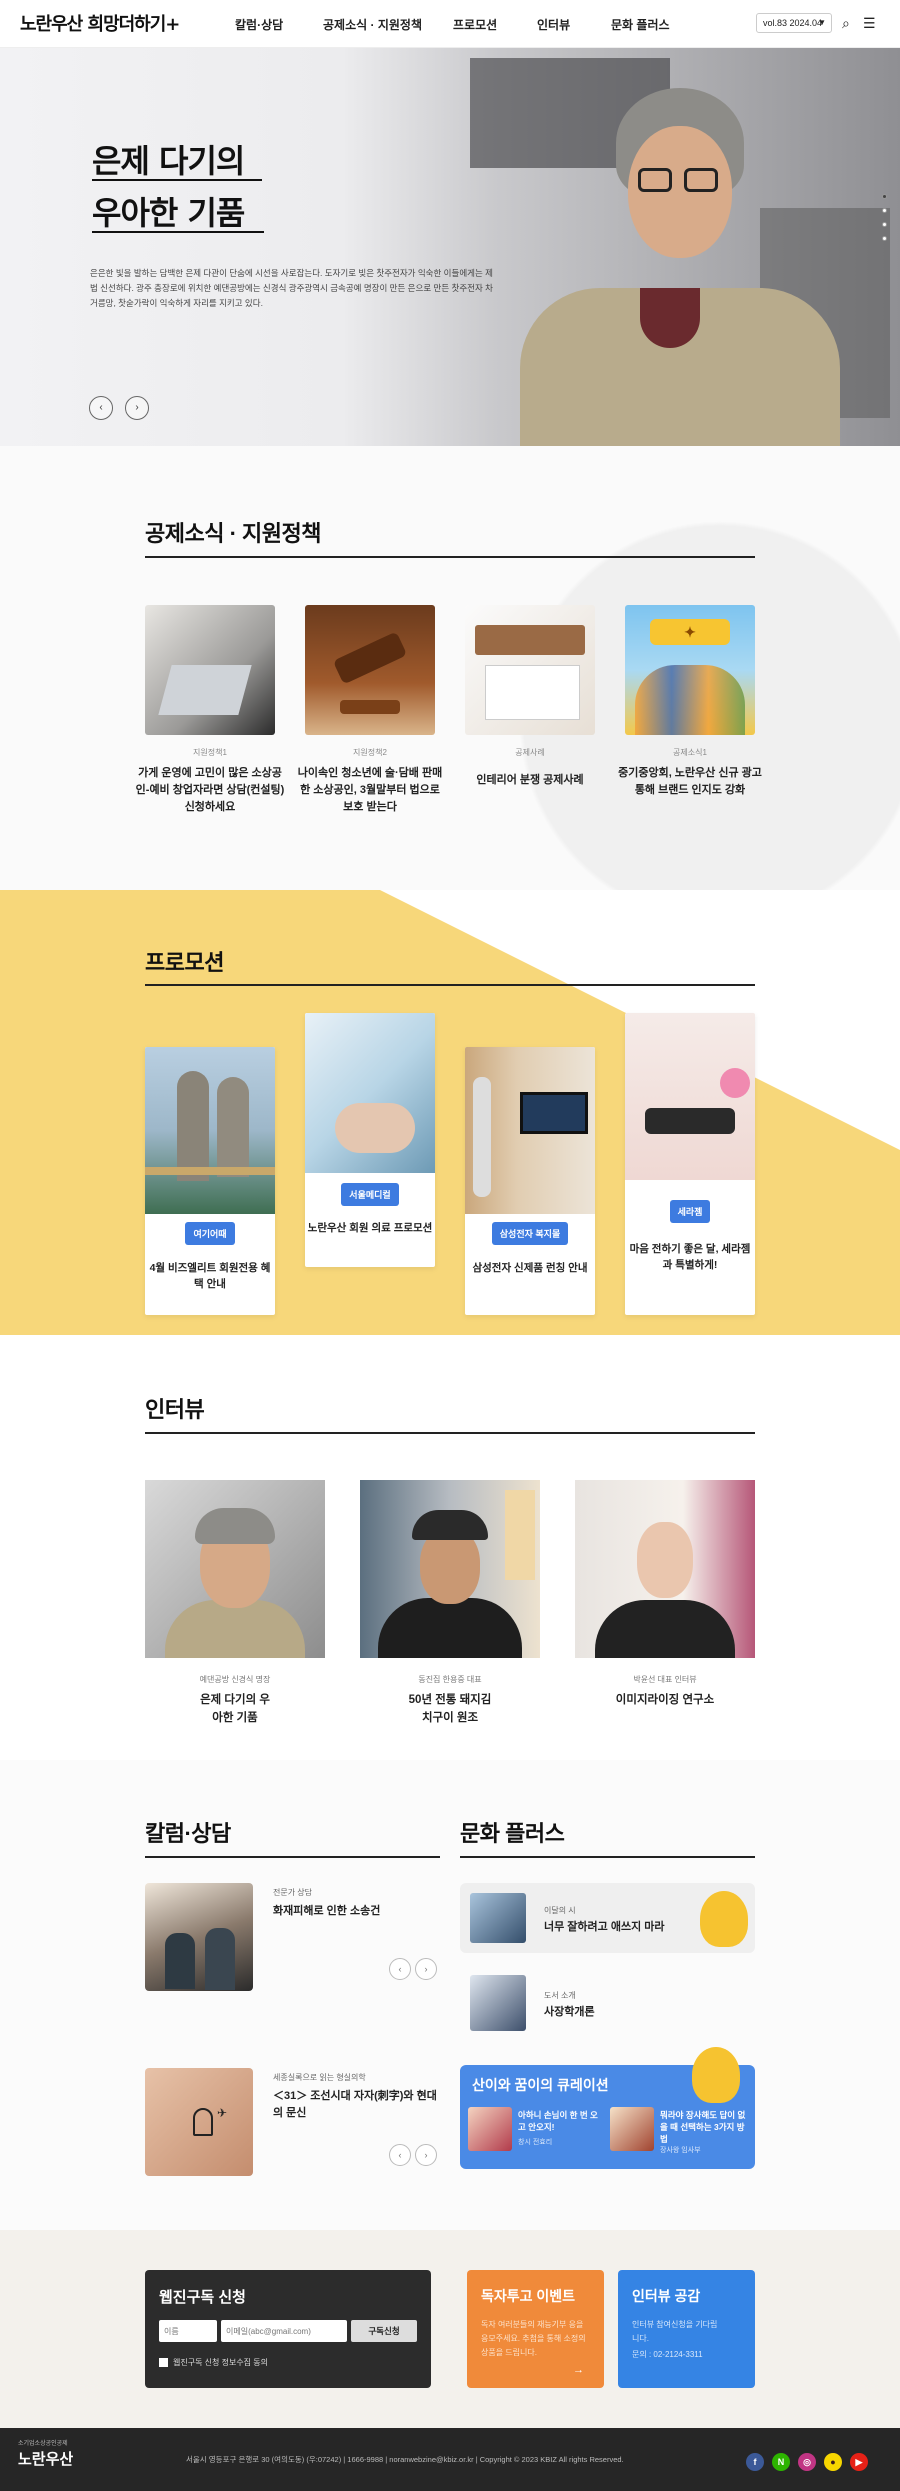 The width and height of the screenshot is (900, 2491). I want to click on footer-logo: 노란우산, so click(45, 2458).